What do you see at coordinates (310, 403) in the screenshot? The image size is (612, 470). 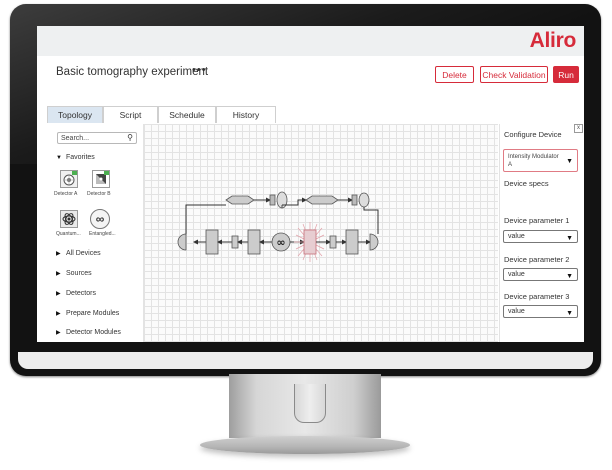 I see `stand-cable-hole` at bounding box center [310, 403].